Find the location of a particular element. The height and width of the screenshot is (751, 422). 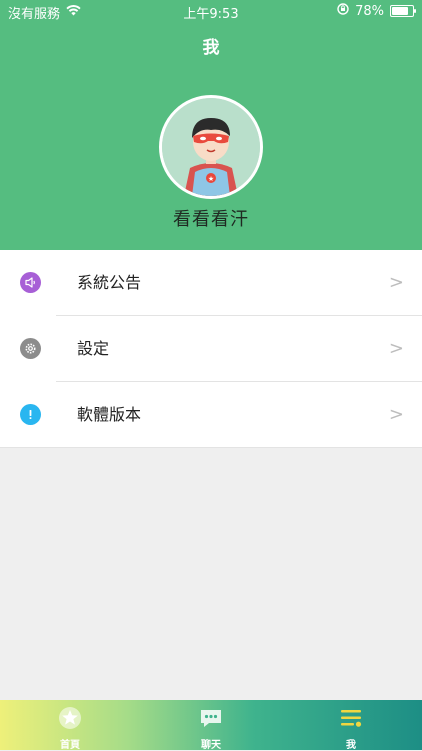

superhero-avatar-icon: ★ is located at coordinates (211, 147).